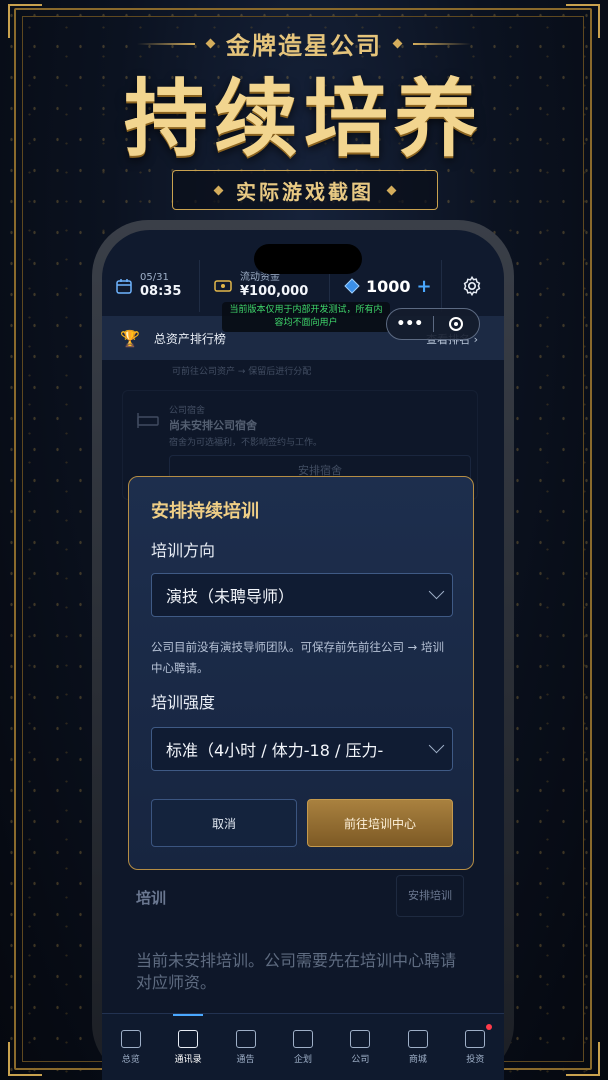 The width and height of the screenshot is (608, 1080). Describe the element at coordinates (183, 702) in the screenshot. I see `intensity-label: 培训强度` at that location.